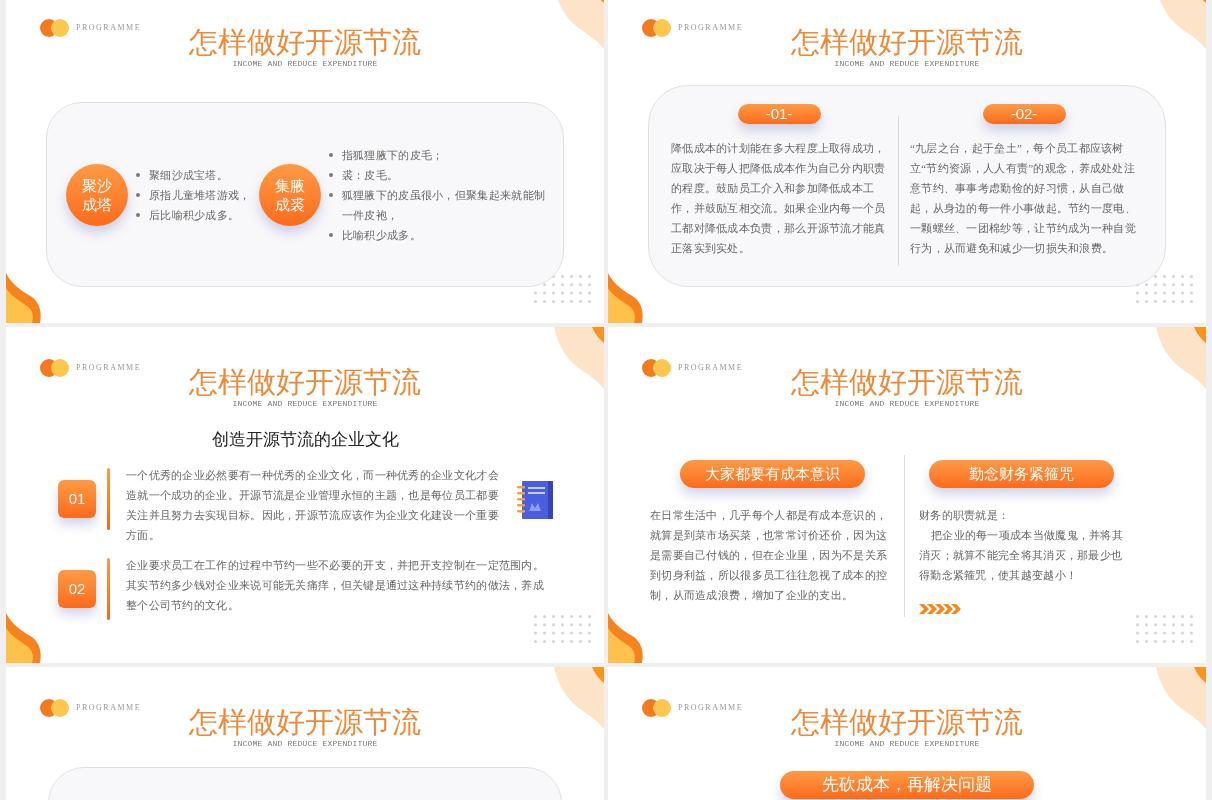 This screenshot has height=800, width=1212. I want to click on body-text: 降低成本的计划能在多大程度上取得成功，应取决于每人把降低成本作为自己分内职责的程度。鼓励员工介入和参加降低成本工作，并鼓励互相交流。如果企业内每一个员工都对降低成本负责，那么开源节流才能真正落实到实处。, so click(779, 198).